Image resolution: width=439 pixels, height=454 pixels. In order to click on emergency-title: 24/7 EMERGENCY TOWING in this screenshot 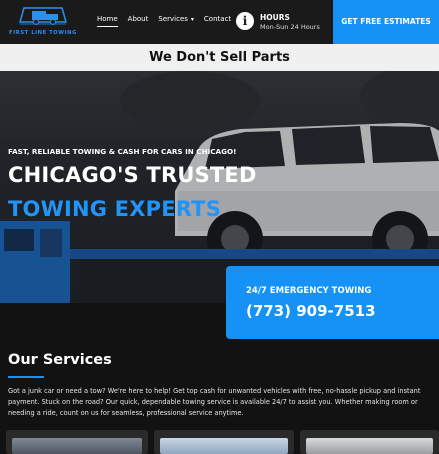, I will do `click(309, 291)`.